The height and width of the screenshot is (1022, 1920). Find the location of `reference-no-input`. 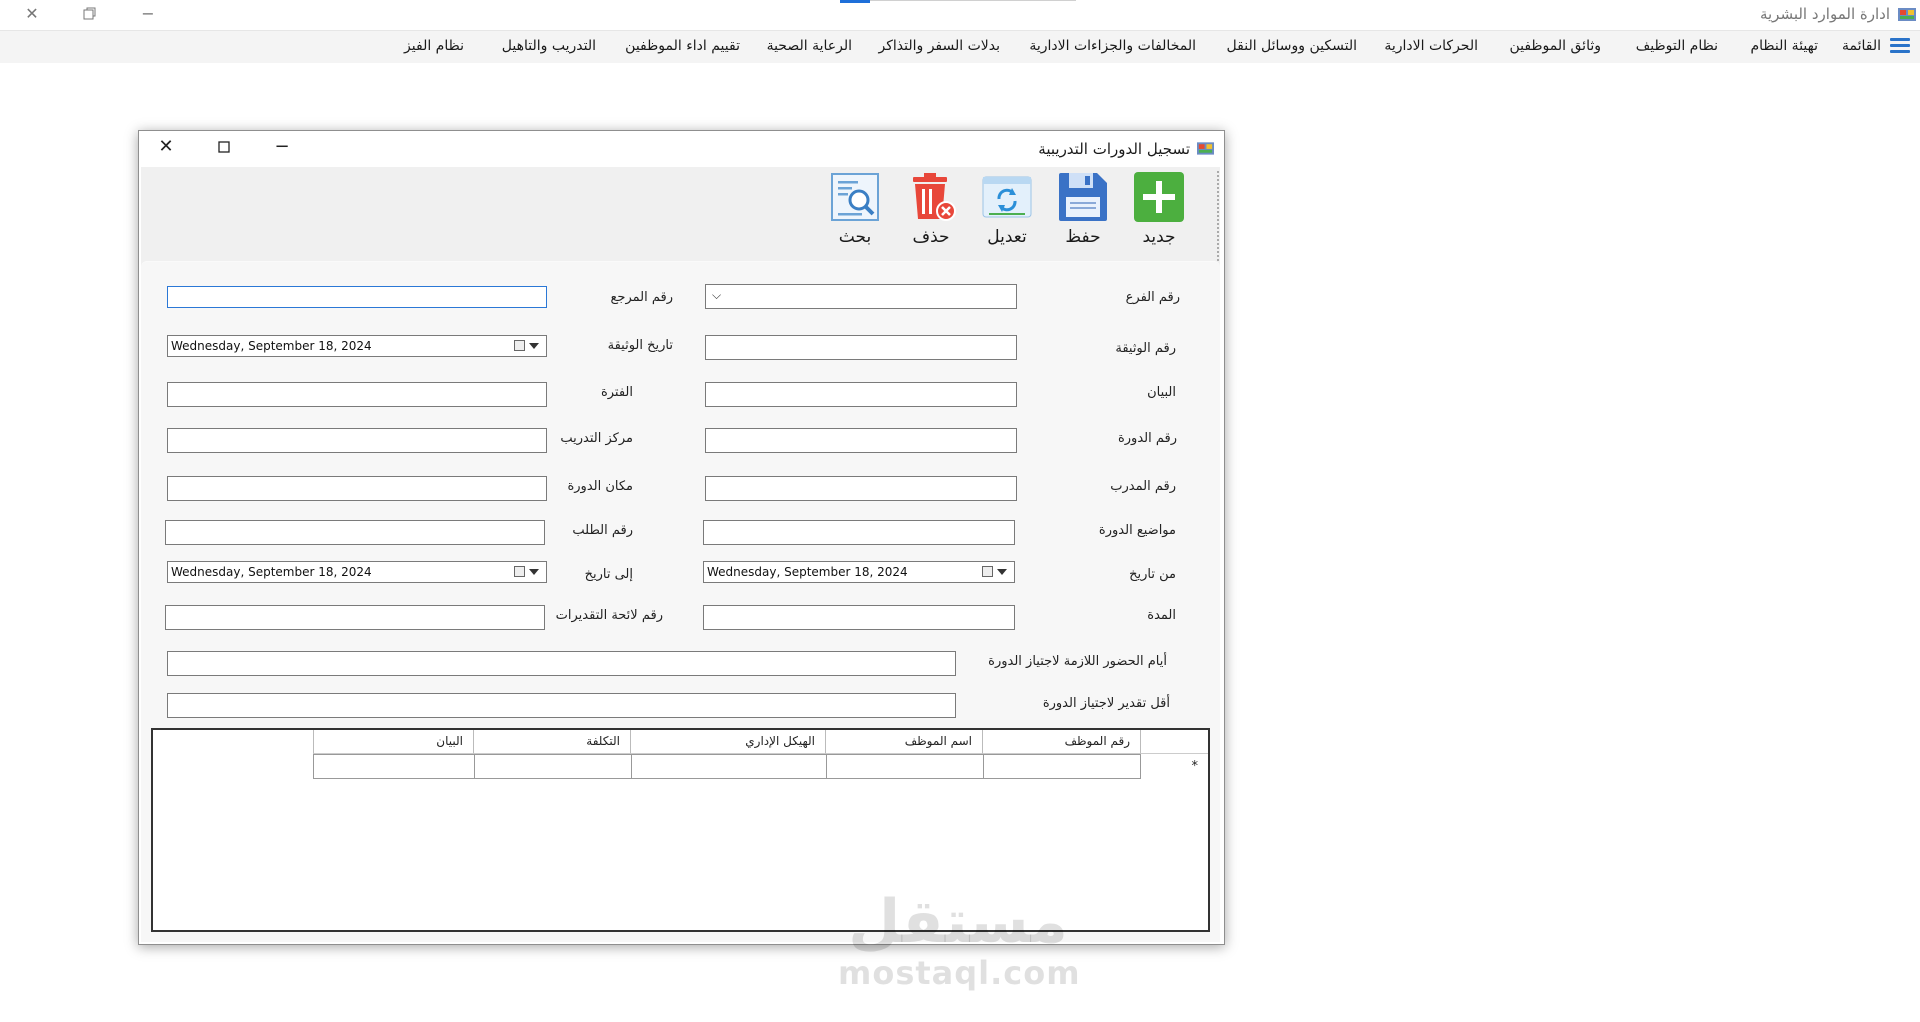

reference-no-input is located at coordinates (357, 297).